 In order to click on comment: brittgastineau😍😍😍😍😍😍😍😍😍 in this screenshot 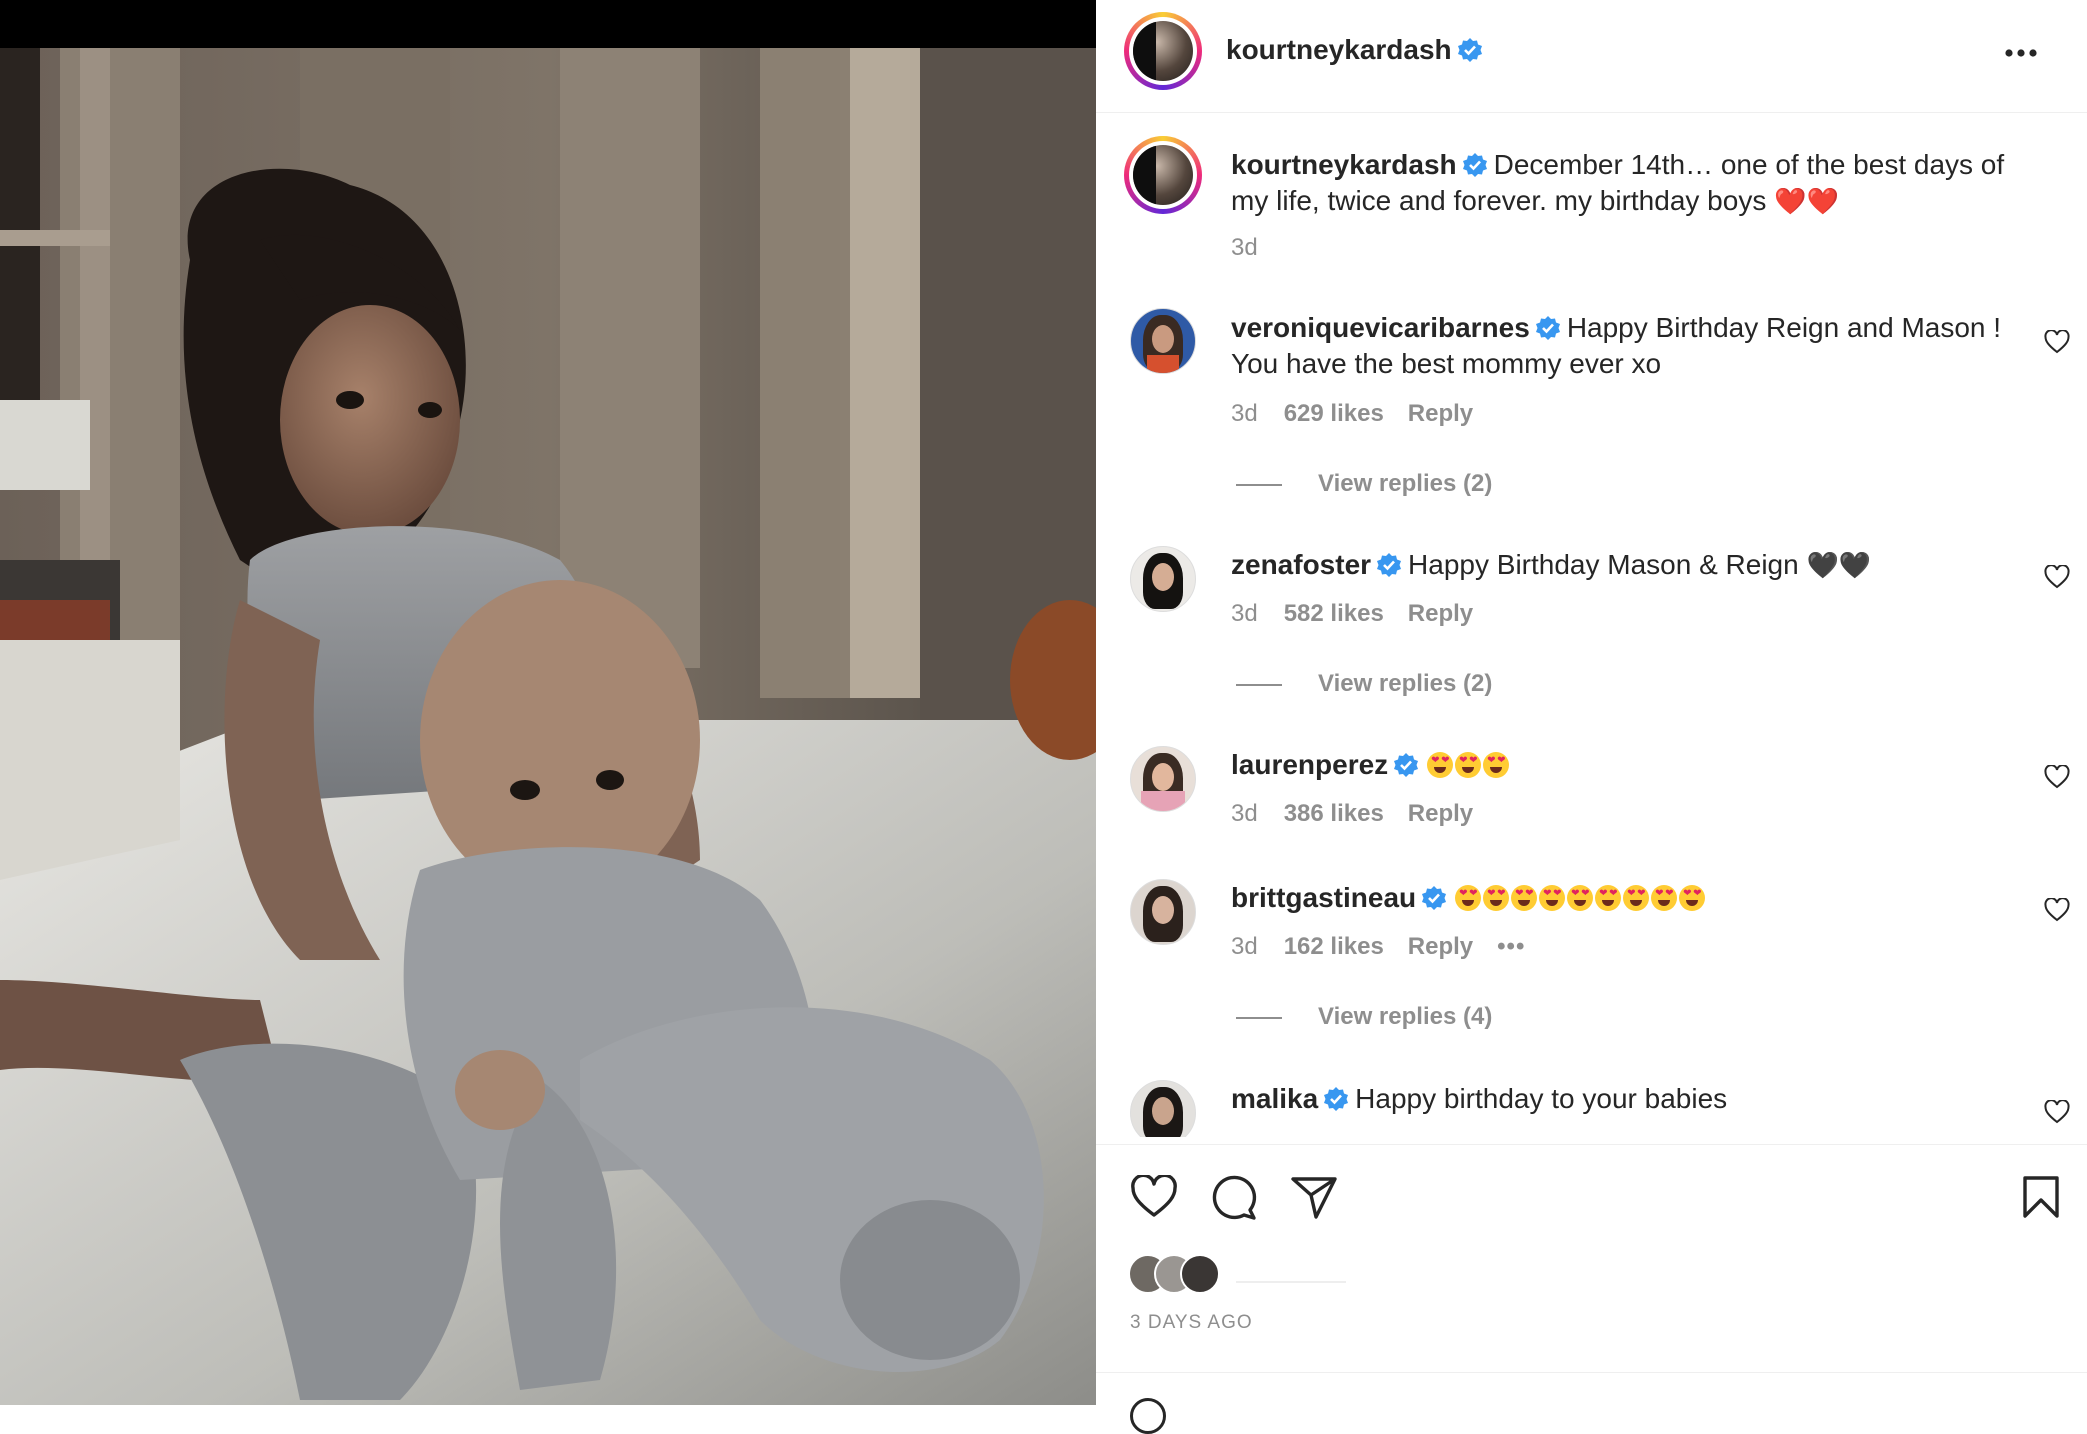, I will do `click(1621, 898)`.